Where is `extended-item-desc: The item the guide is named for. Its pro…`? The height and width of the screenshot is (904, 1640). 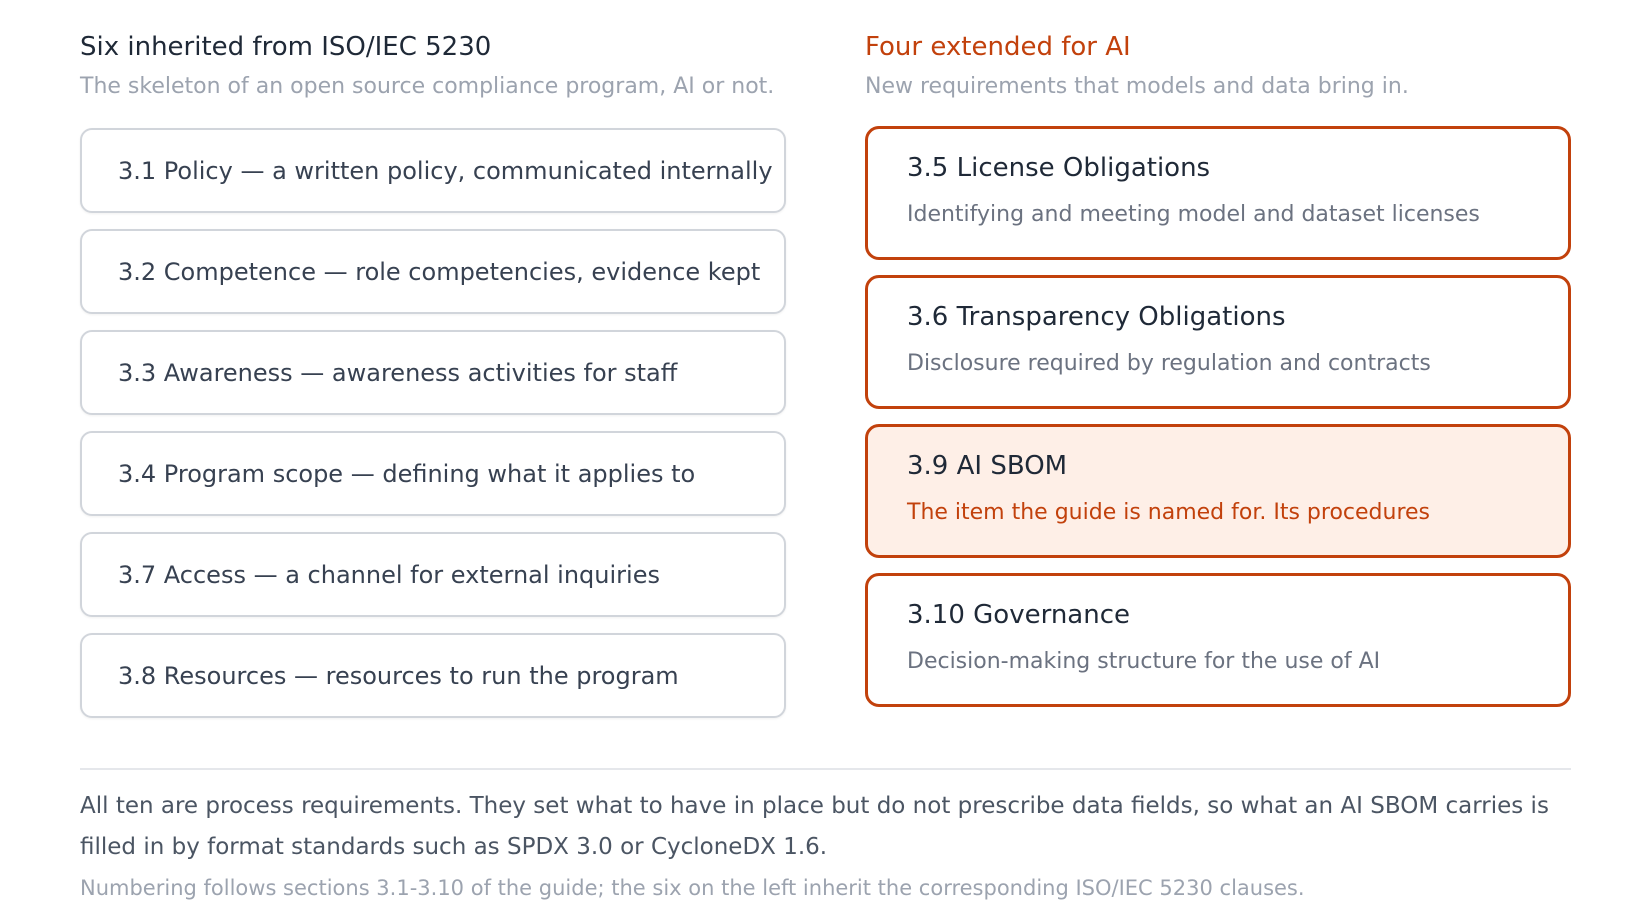
extended-item-desc: The item the guide is named for. Its pro… is located at coordinates (1169, 512).